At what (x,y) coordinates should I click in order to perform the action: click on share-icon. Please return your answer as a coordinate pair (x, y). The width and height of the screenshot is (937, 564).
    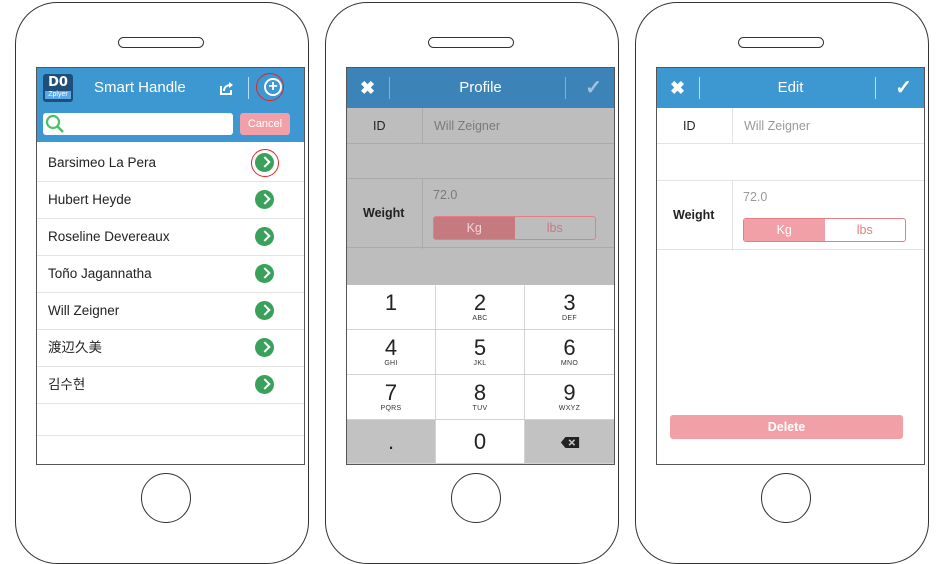
    Looking at the image, I should click on (227, 88).